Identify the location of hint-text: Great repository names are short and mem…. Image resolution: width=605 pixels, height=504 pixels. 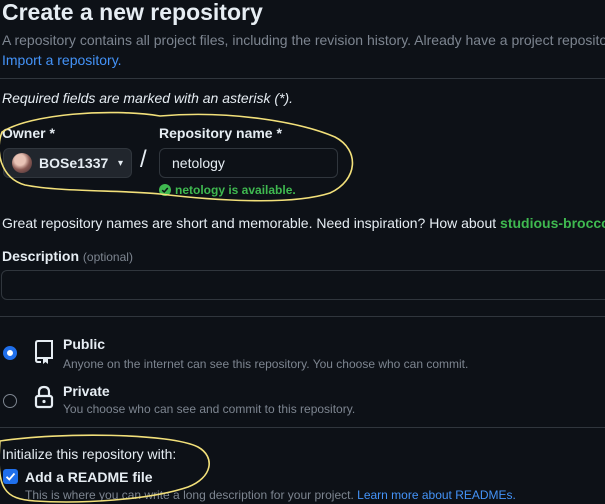
(251, 223).